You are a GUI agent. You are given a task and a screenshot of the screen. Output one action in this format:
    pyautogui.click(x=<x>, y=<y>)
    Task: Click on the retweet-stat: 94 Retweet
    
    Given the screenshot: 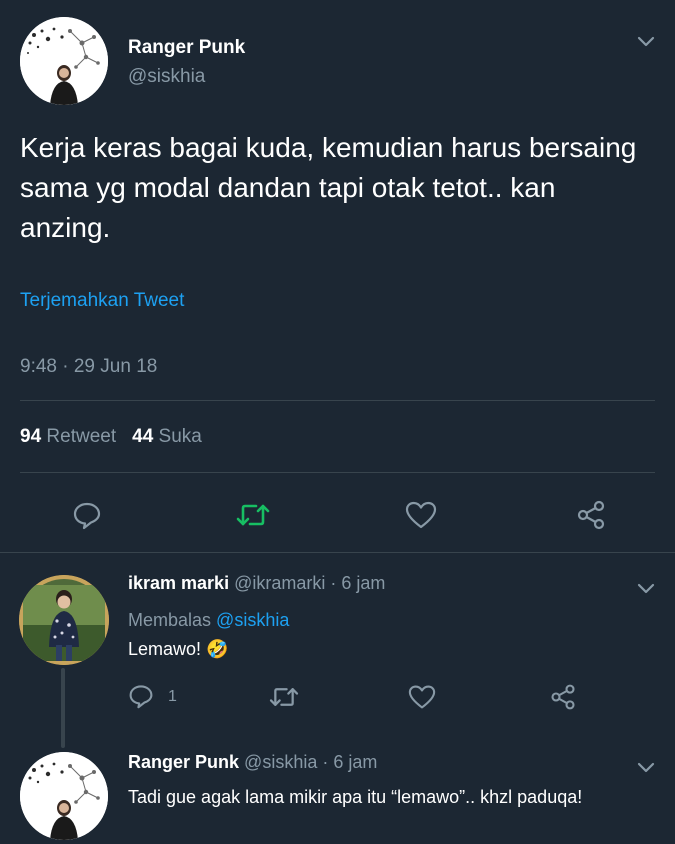 What is the action you would take?
    pyautogui.click(x=68, y=436)
    